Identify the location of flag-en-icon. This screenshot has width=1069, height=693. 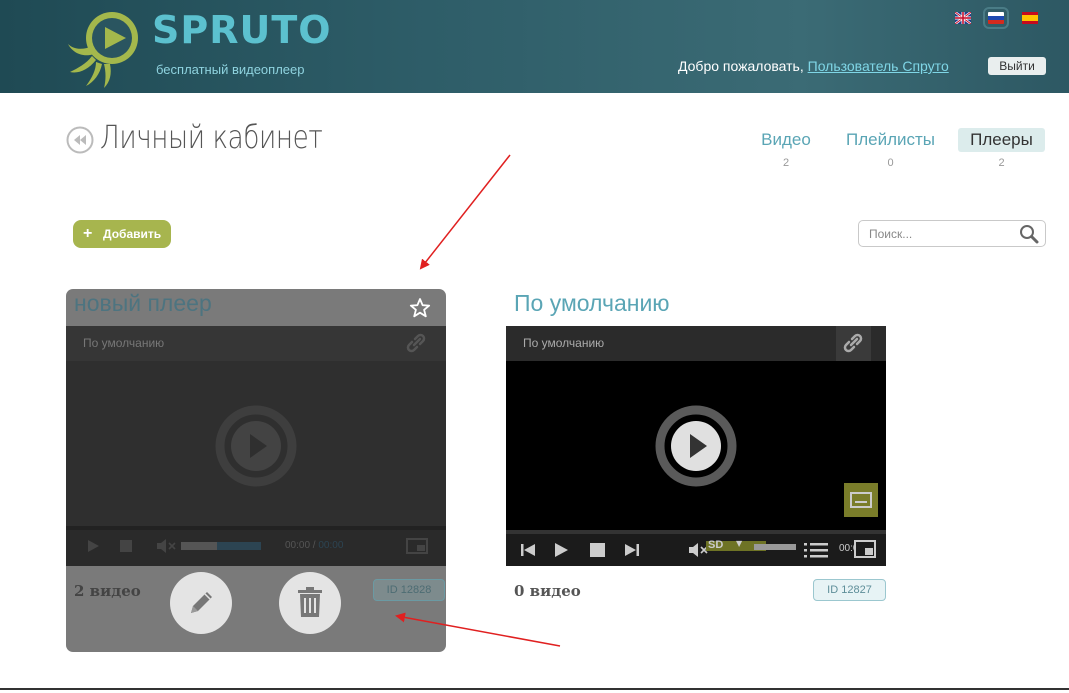
(963, 18).